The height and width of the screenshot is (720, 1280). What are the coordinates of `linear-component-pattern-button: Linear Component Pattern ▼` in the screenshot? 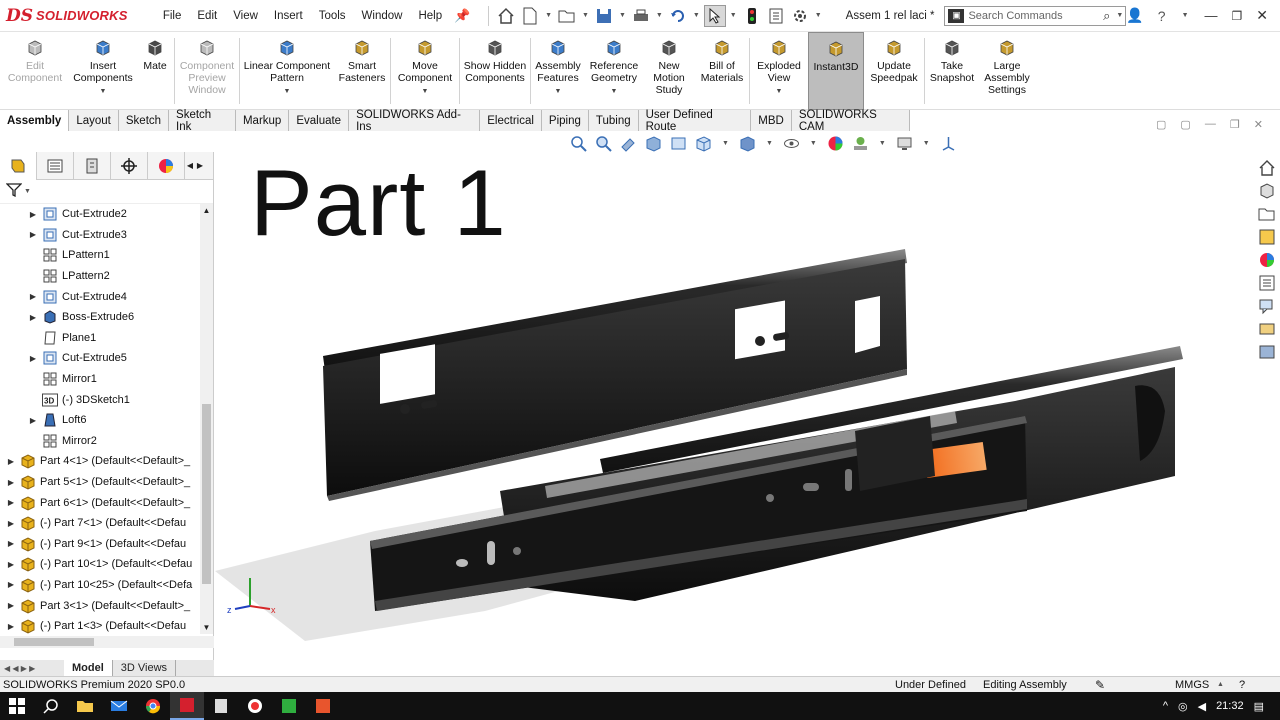 It's located at (287, 71).